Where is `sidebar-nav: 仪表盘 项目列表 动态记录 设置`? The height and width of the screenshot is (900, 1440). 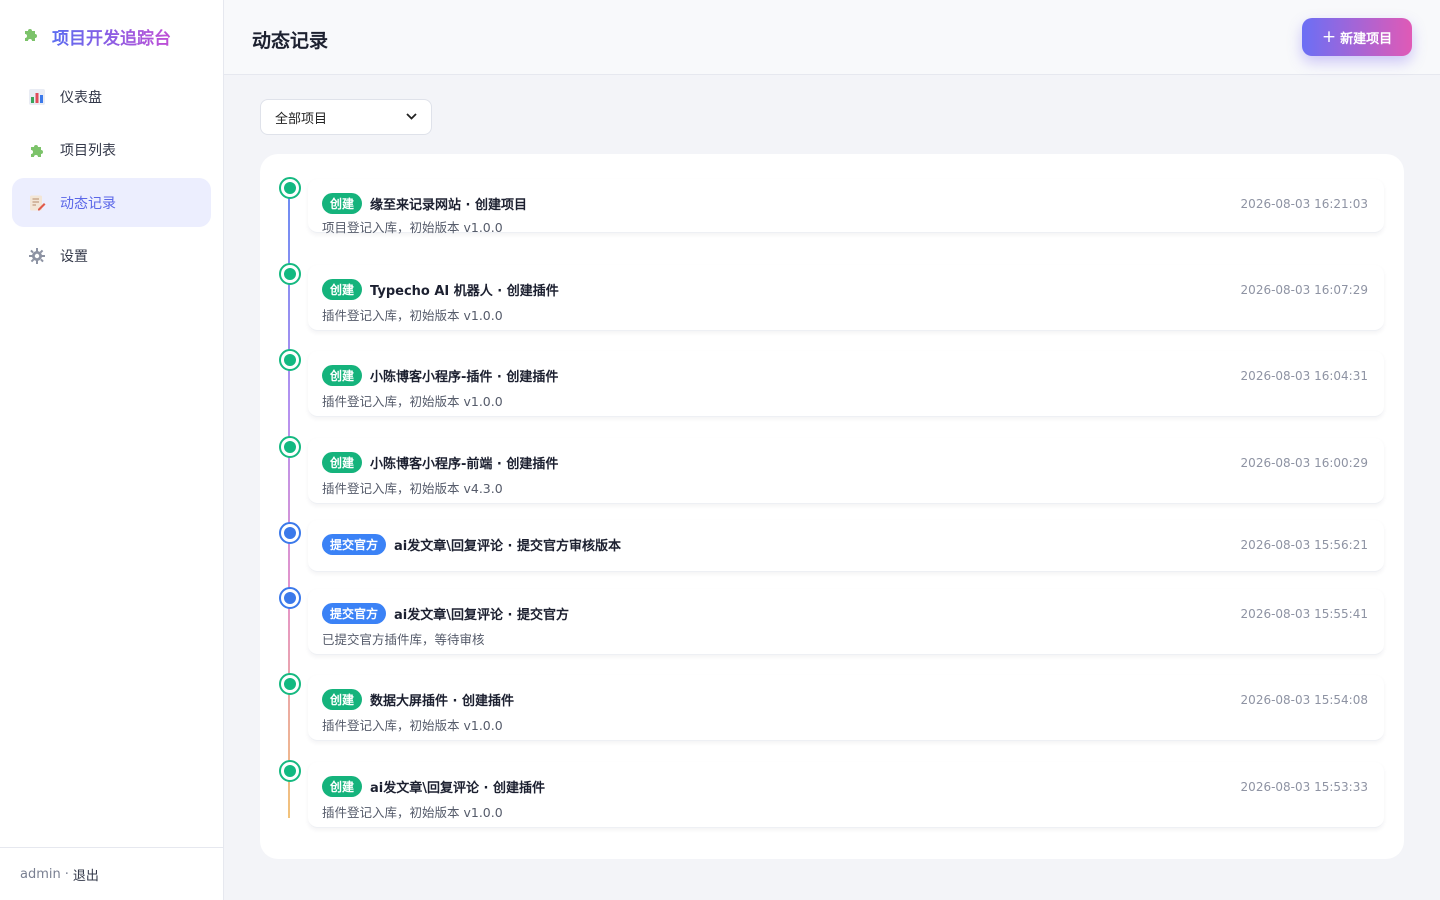
sidebar-nav: 仪表盘 项目列表 动态记录 设置 is located at coordinates (111, 178).